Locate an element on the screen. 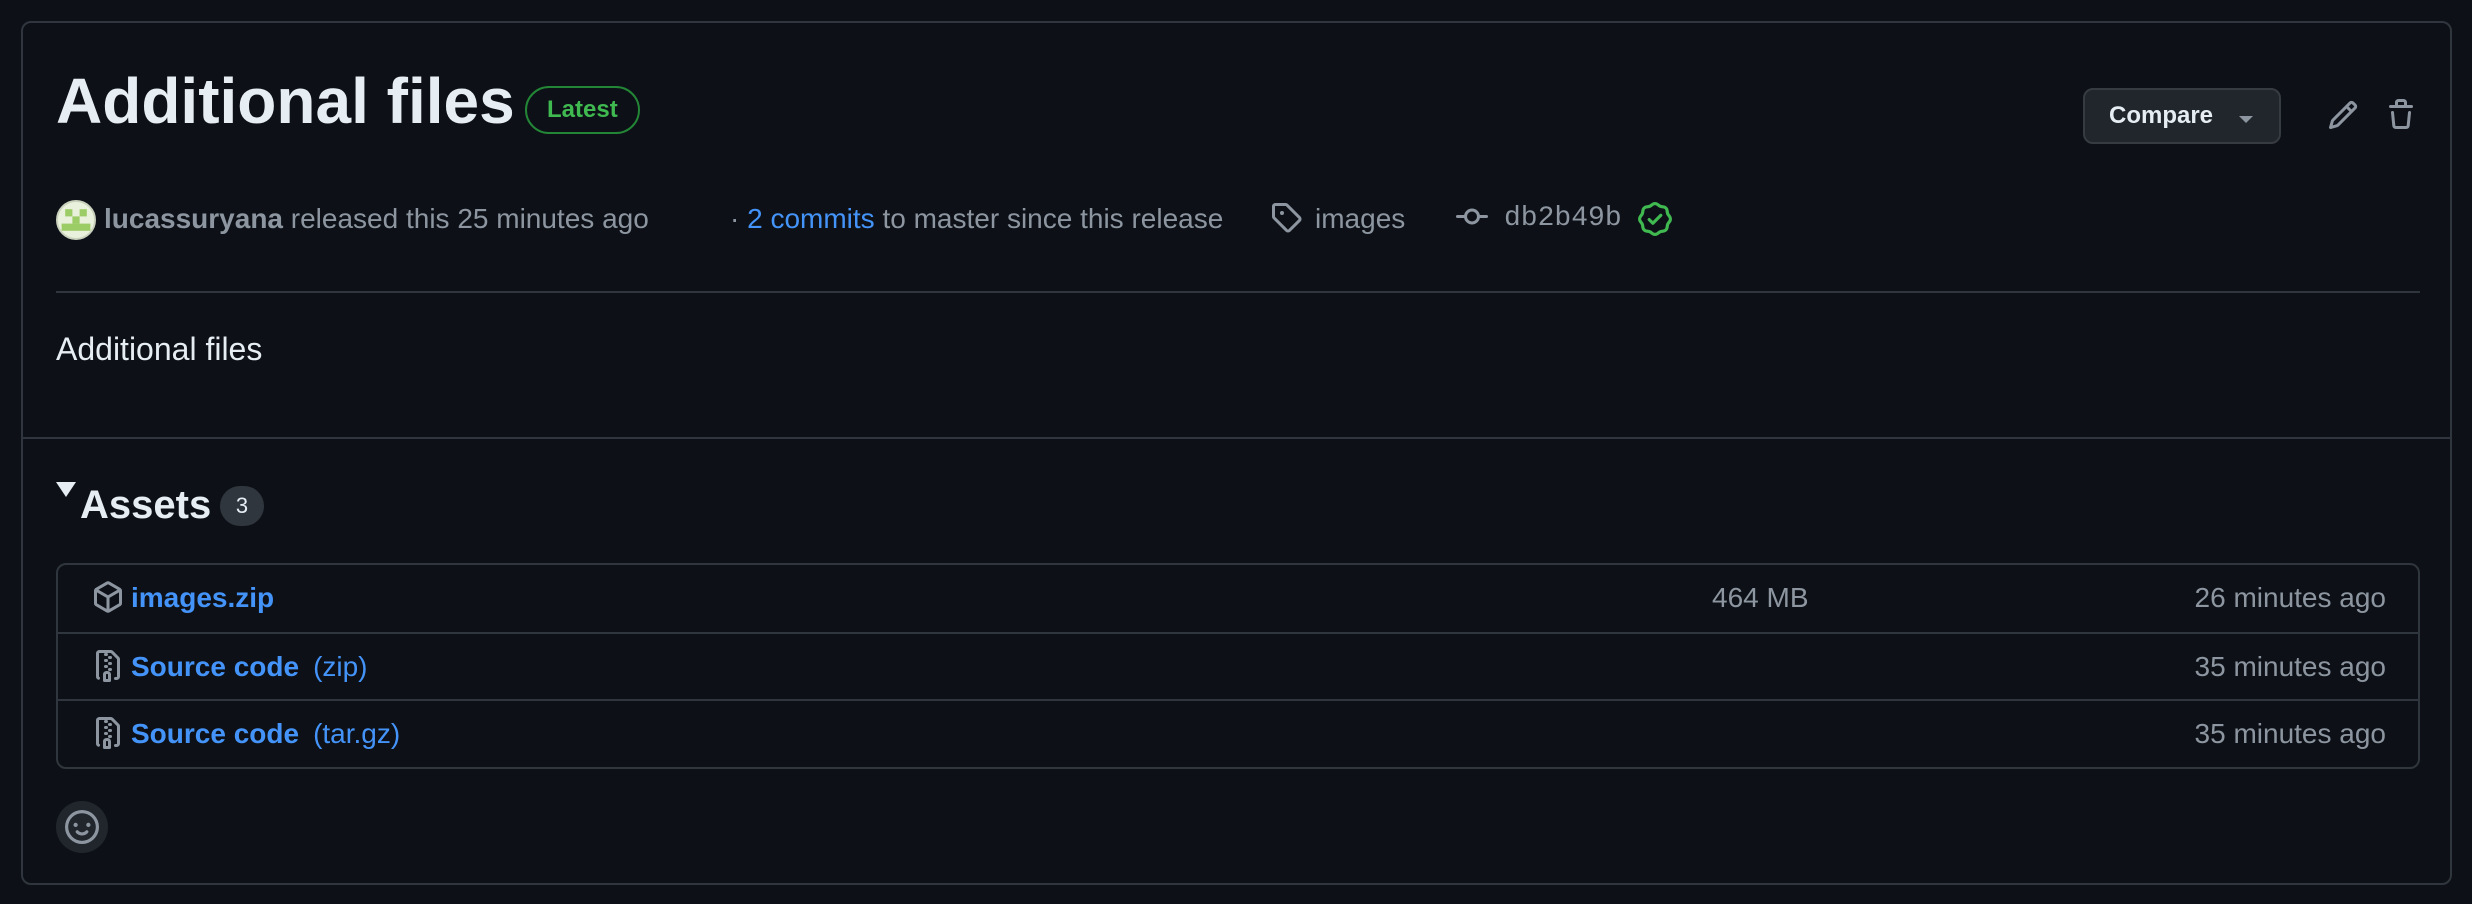  identicon-icon is located at coordinates (76, 220).